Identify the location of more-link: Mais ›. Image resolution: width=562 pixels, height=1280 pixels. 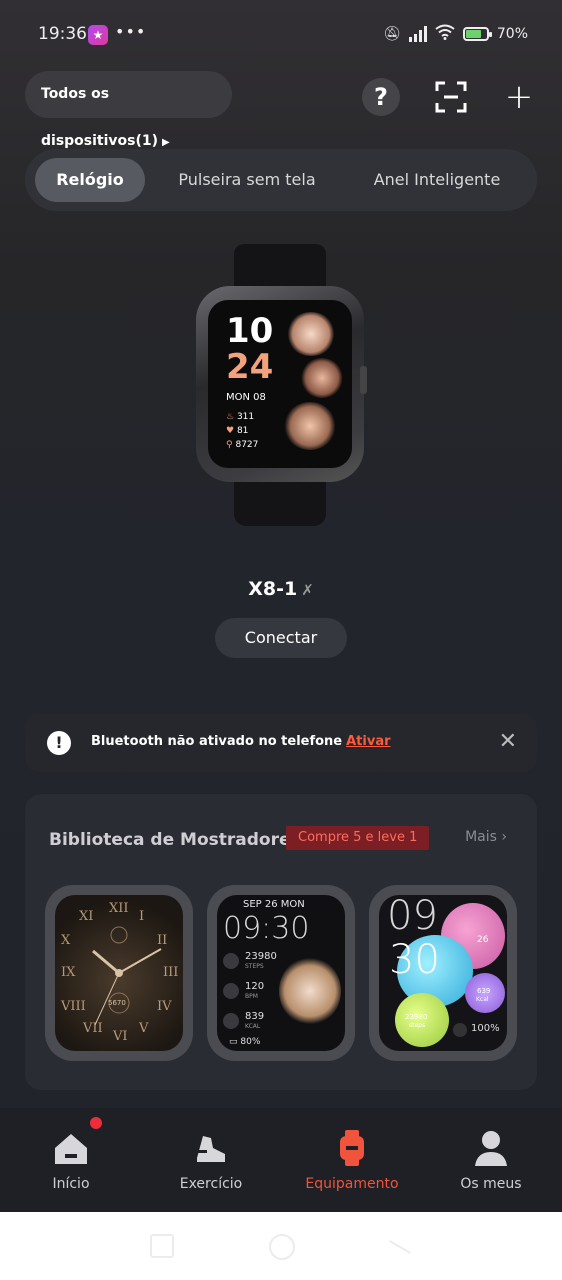
(486, 837).